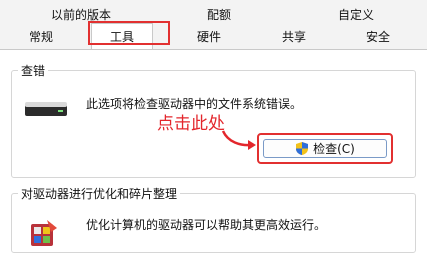 This screenshot has height=253, width=427. What do you see at coordinates (191, 124) in the screenshot?
I see `annotation-text: 点击此处` at bounding box center [191, 124].